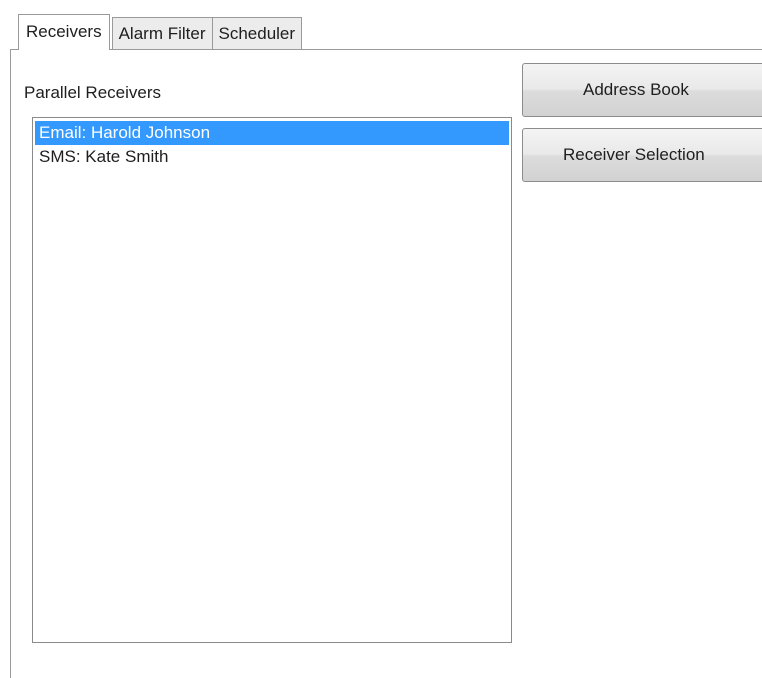  What do you see at coordinates (272, 133) in the screenshot?
I see `list-item: Email: Harold Johnson` at bounding box center [272, 133].